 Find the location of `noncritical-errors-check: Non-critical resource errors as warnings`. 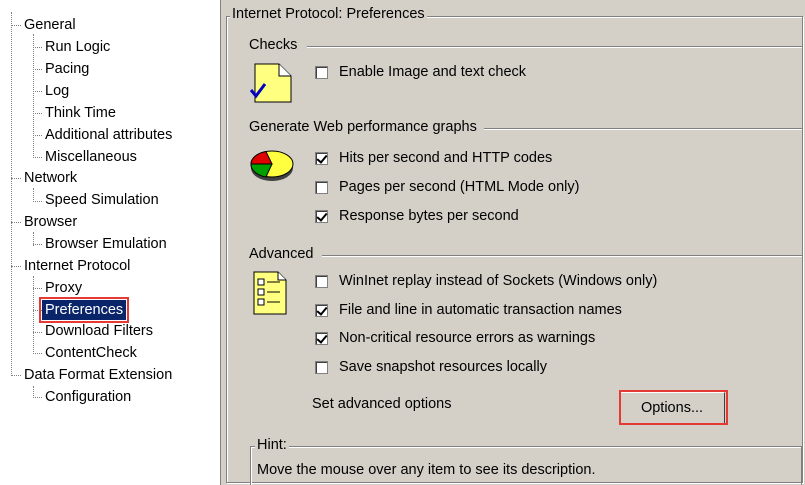

noncritical-errors-check: Non-critical resource errors as warnings is located at coordinates (455, 338).